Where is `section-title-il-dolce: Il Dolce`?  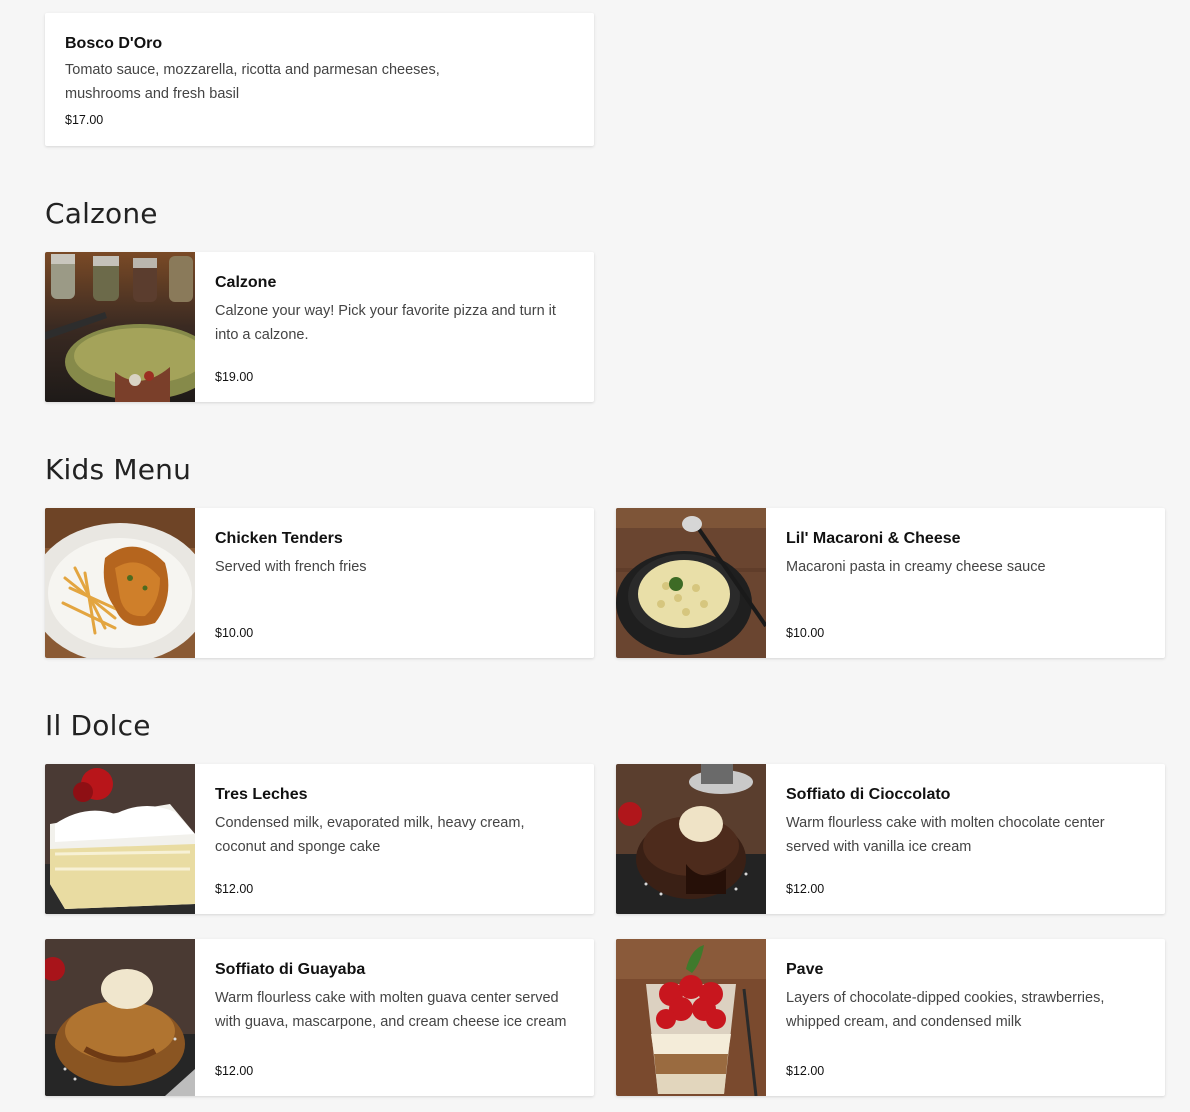
section-title-il-dolce: Il Dolce is located at coordinates (98, 725).